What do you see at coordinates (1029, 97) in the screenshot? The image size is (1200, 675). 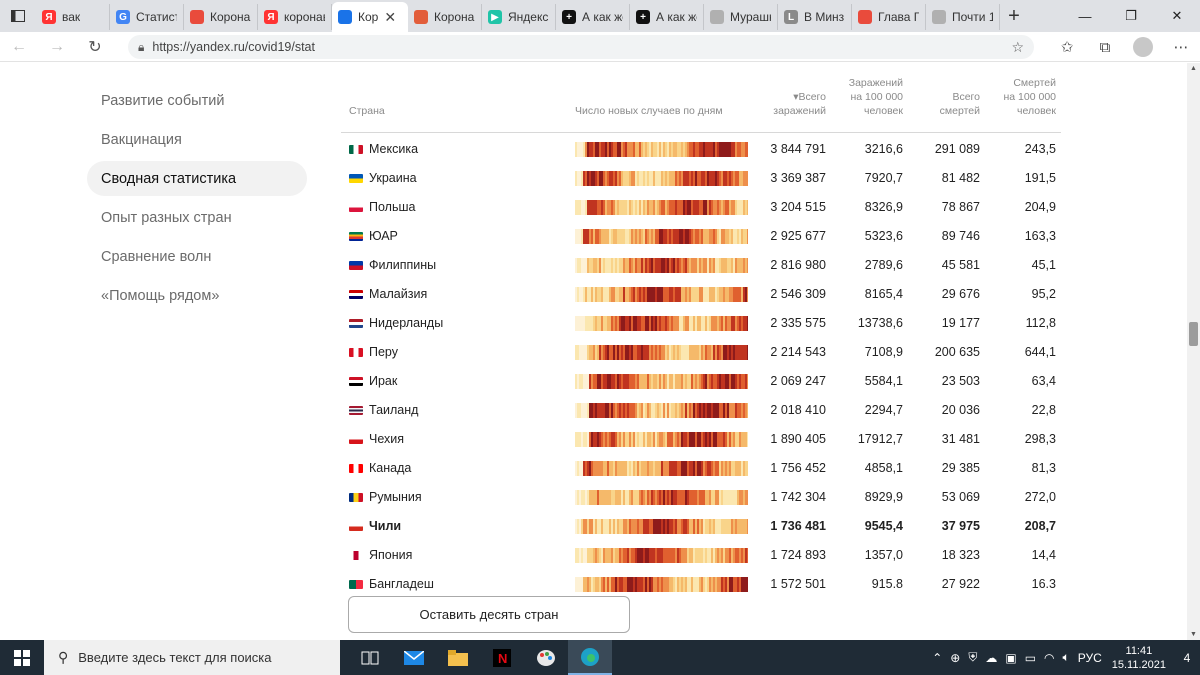 I see `header-deaths-per-100k: Смертей на 100 000 человек` at bounding box center [1029, 97].